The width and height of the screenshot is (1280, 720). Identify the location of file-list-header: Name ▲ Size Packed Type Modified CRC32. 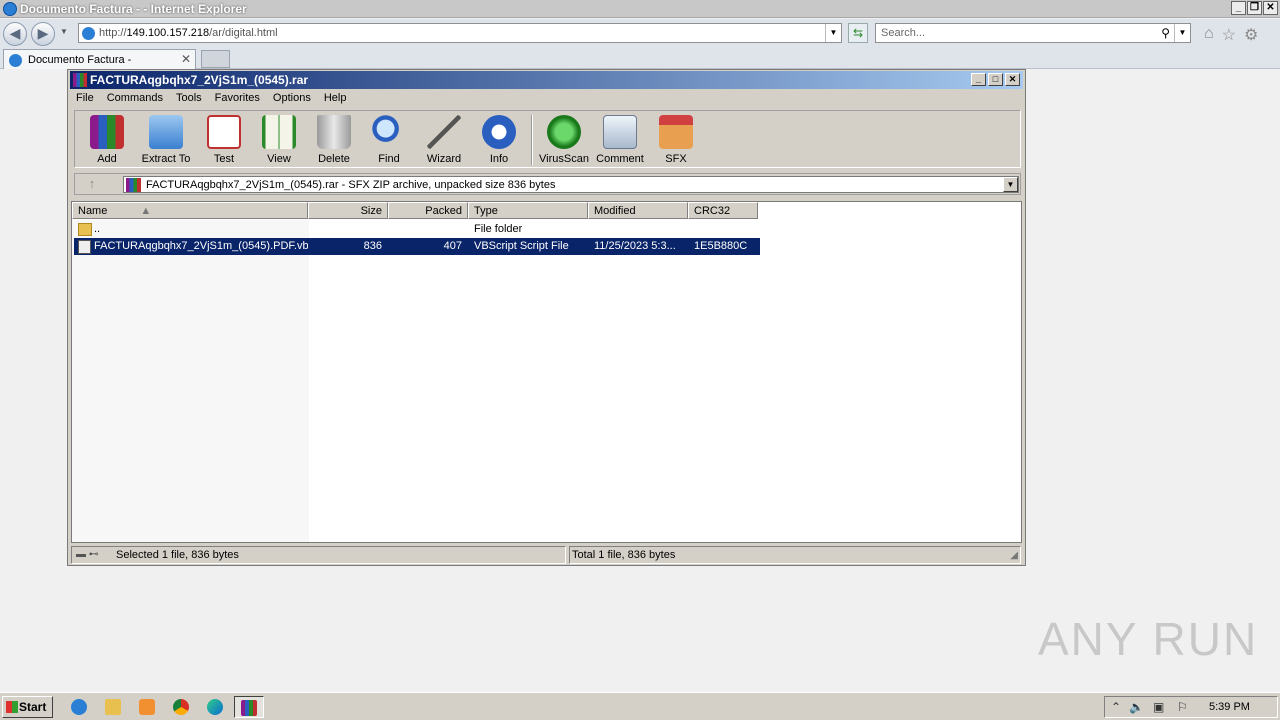
(415, 210).